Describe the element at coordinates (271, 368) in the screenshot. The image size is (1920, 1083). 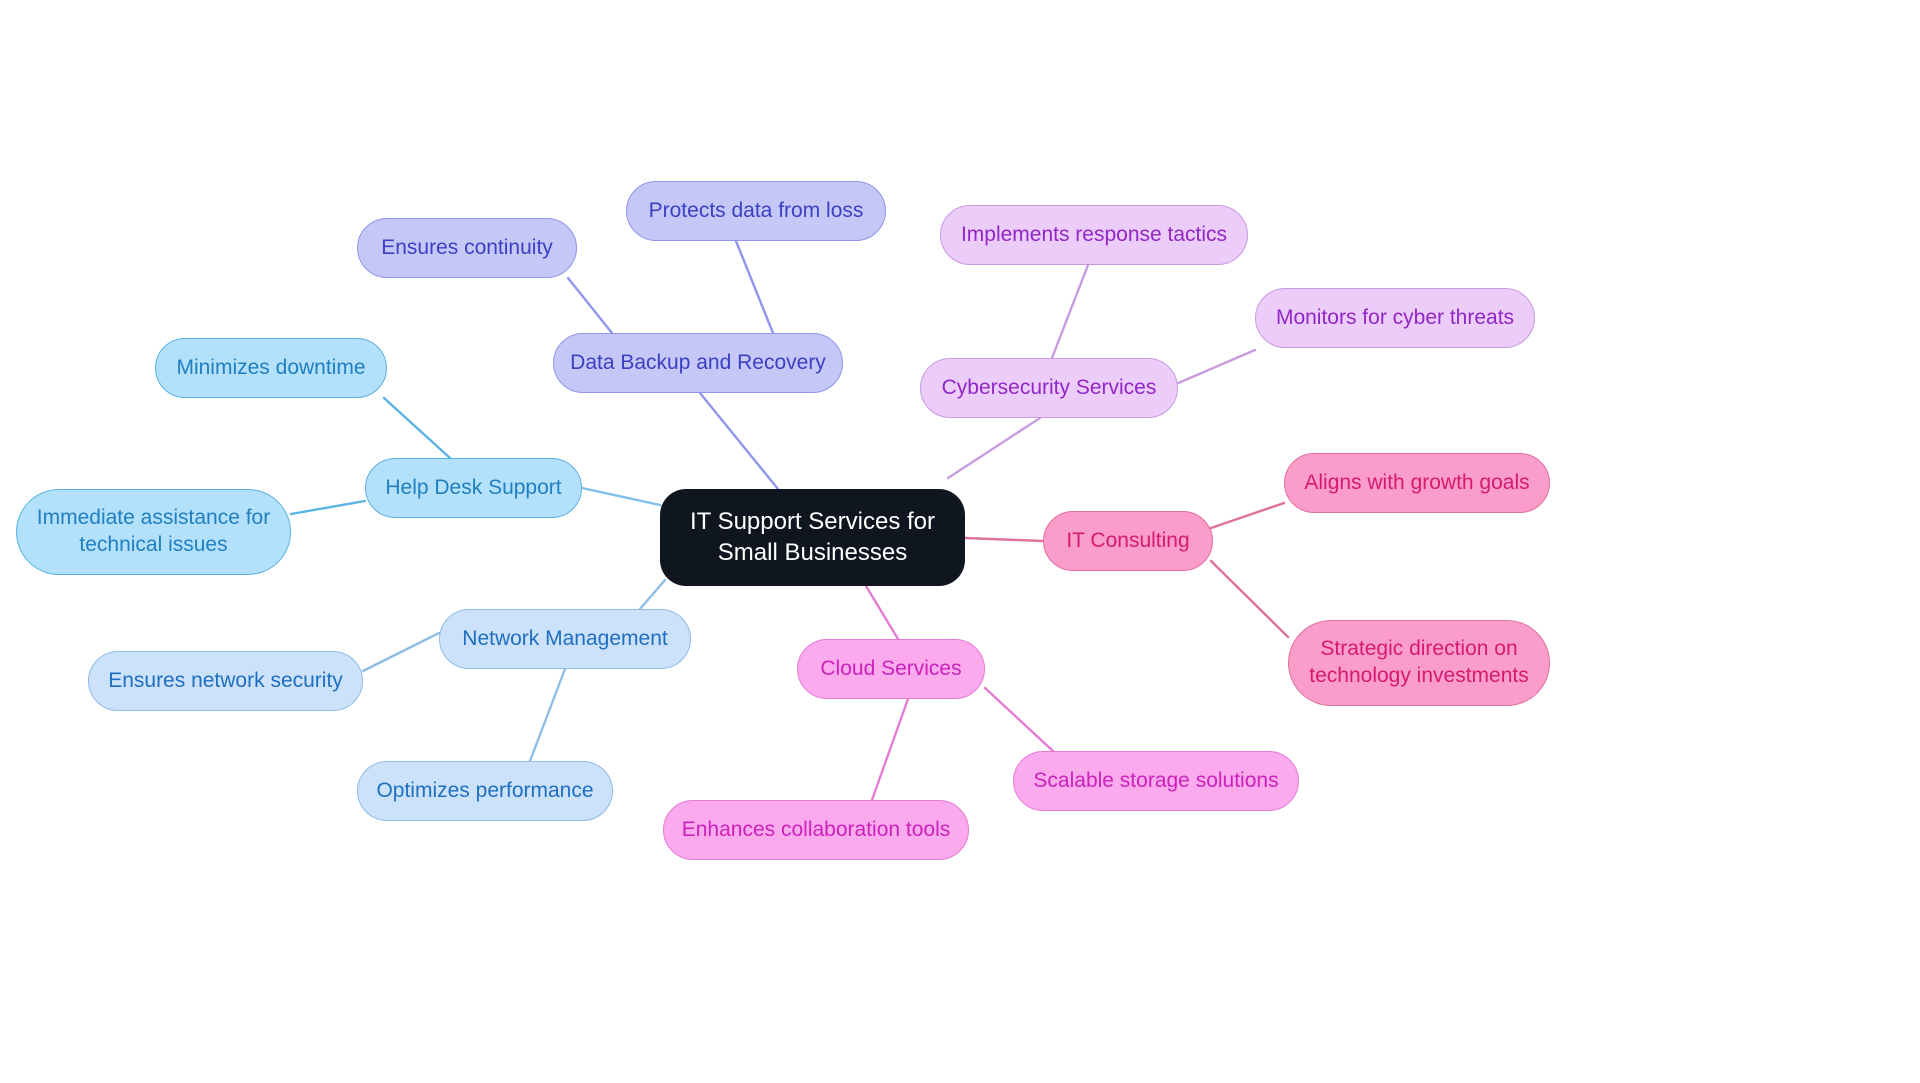
I see `mindmap-node-minimizes-downtime: Minimizes downtime` at that location.